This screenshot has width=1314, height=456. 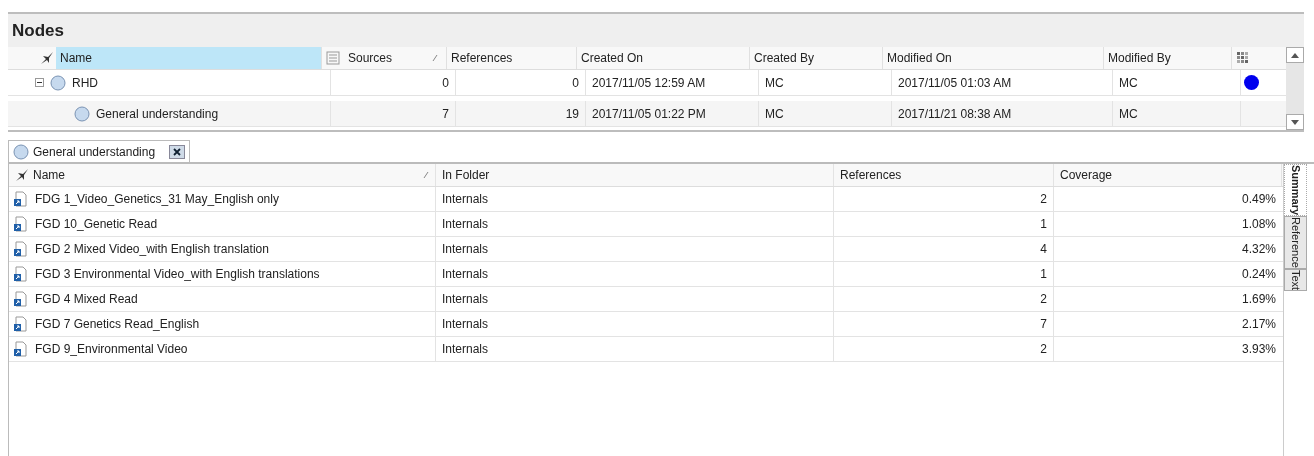 I want to click on close-button, so click(x=177, y=151).